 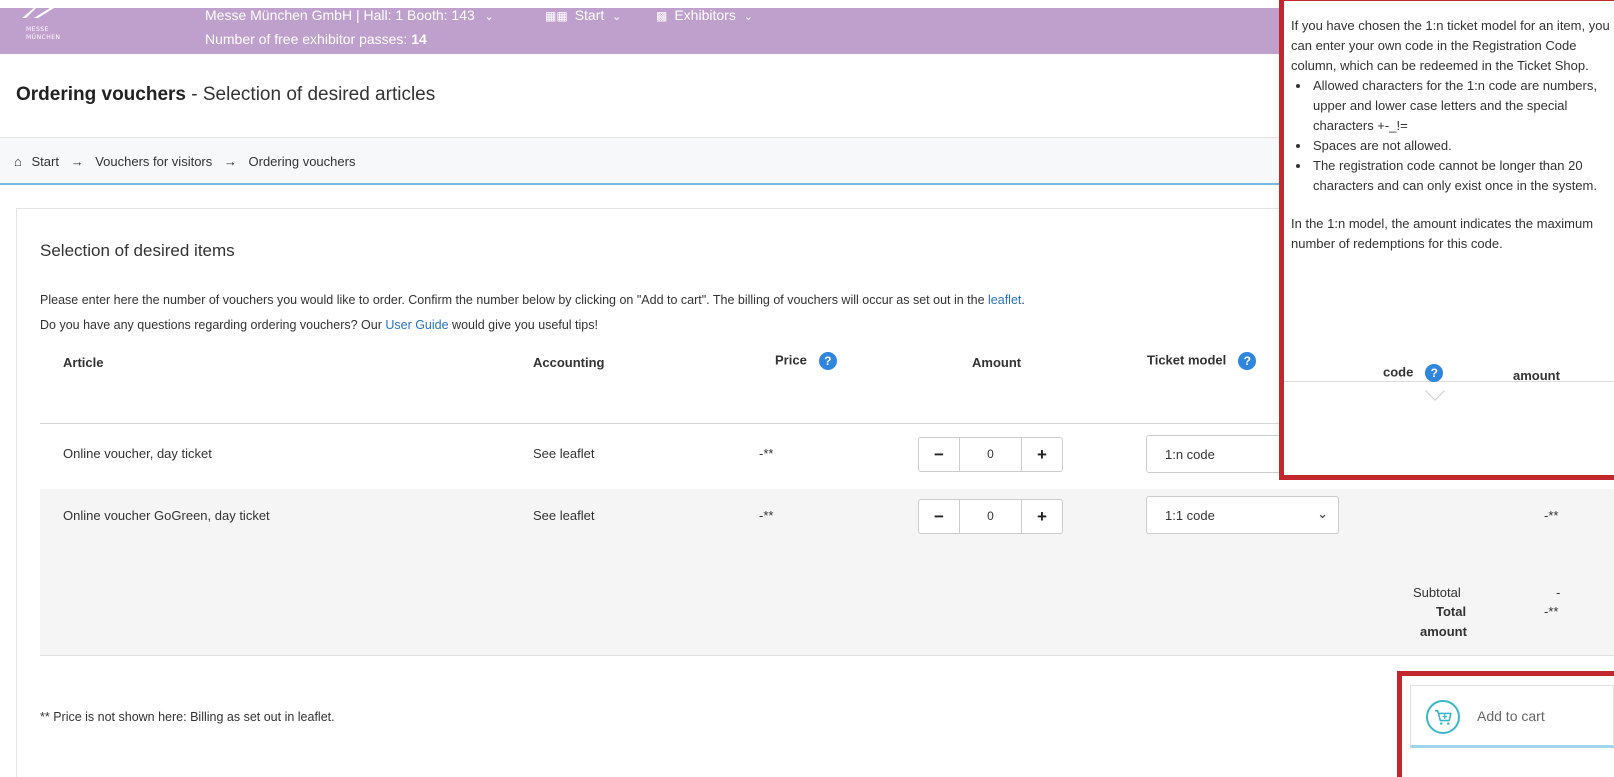 What do you see at coordinates (1443, 631) in the screenshot?
I see `total-label-line2: amount` at bounding box center [1443, 631].